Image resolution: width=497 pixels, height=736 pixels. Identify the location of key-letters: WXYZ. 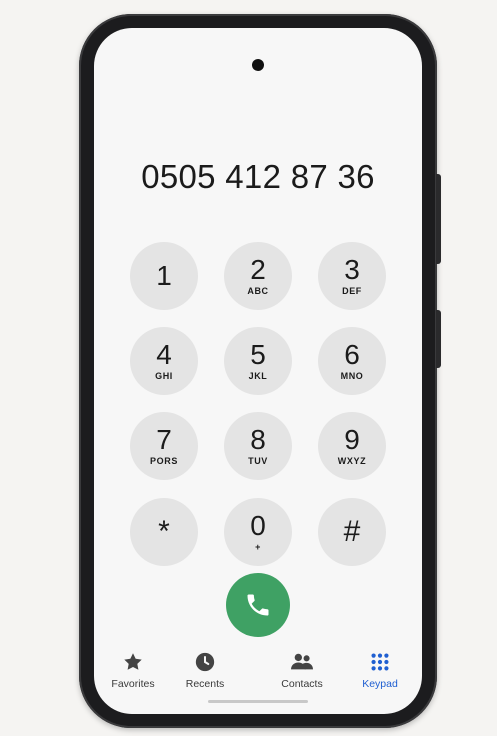
(352, 461).